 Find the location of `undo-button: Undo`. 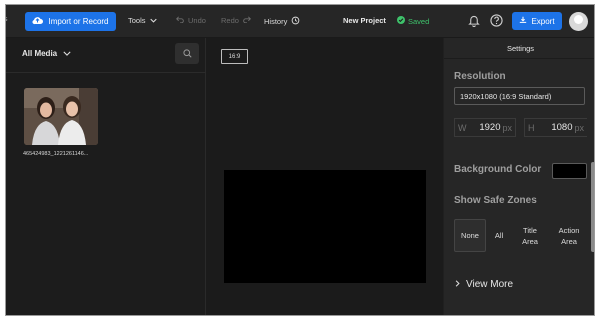

undo-button: Undo is located at coordinates (191, 20).